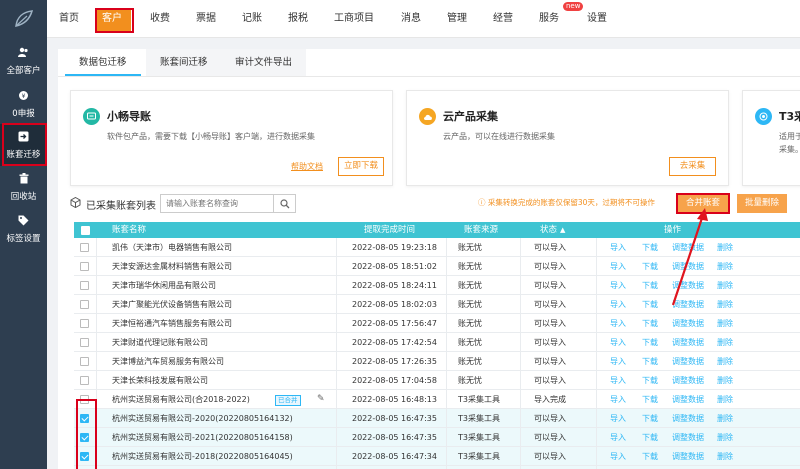 Image resolution: width=800 pixels, height=469 pixels. What do you see at coordinates (457, 19) in the screenshot?
I see `nav-management: 管理` at bounding box center [457, 19].